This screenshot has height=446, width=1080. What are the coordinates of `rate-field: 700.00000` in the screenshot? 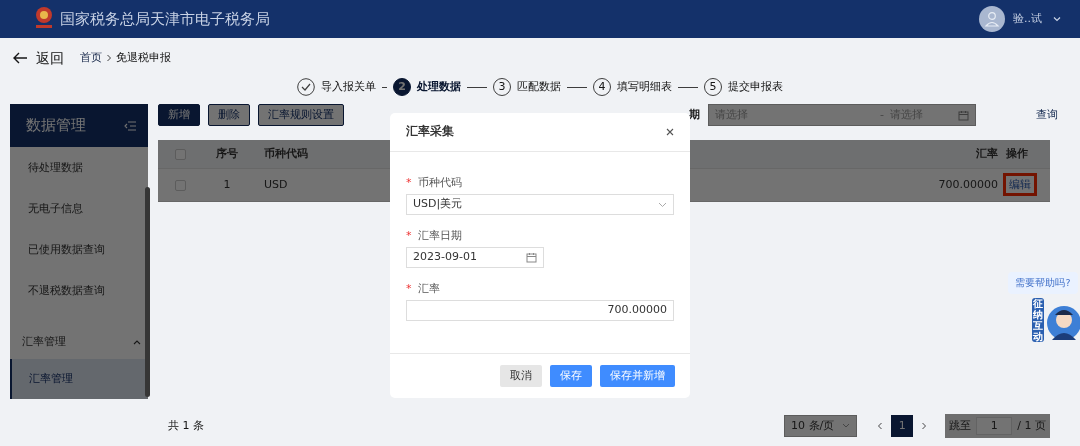 It's located at (540, 310).